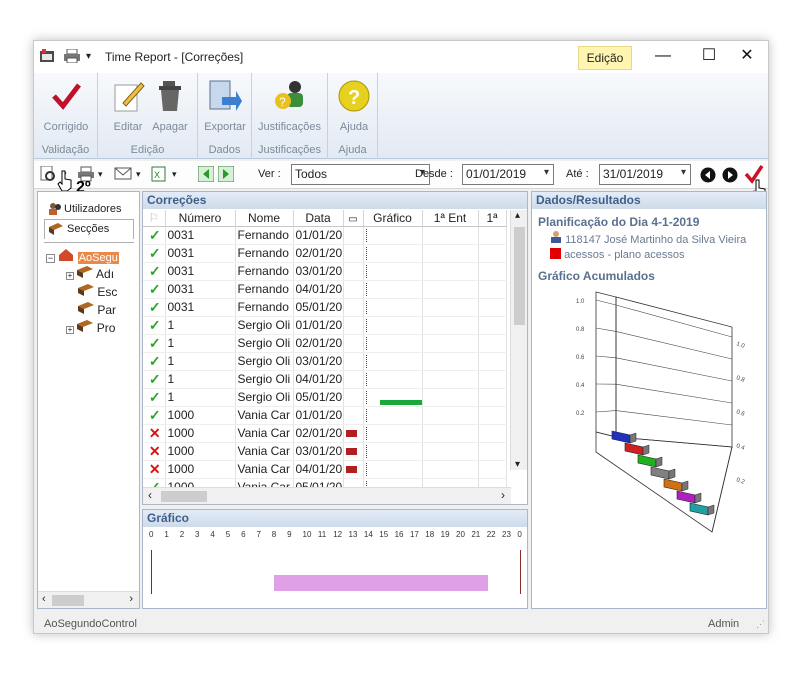 The height and width of the screenshot is (685, 800). I want to click on cell-numero: 1000, so click(200, 451).